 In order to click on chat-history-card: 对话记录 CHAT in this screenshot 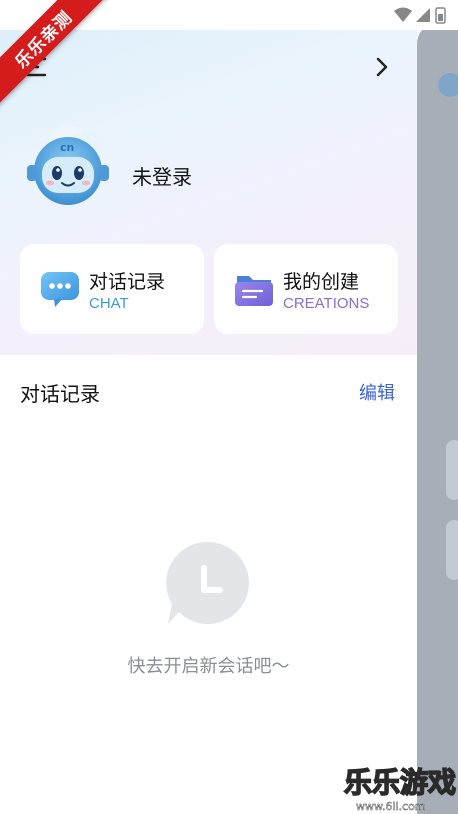, I will do `click(112, 289)`.